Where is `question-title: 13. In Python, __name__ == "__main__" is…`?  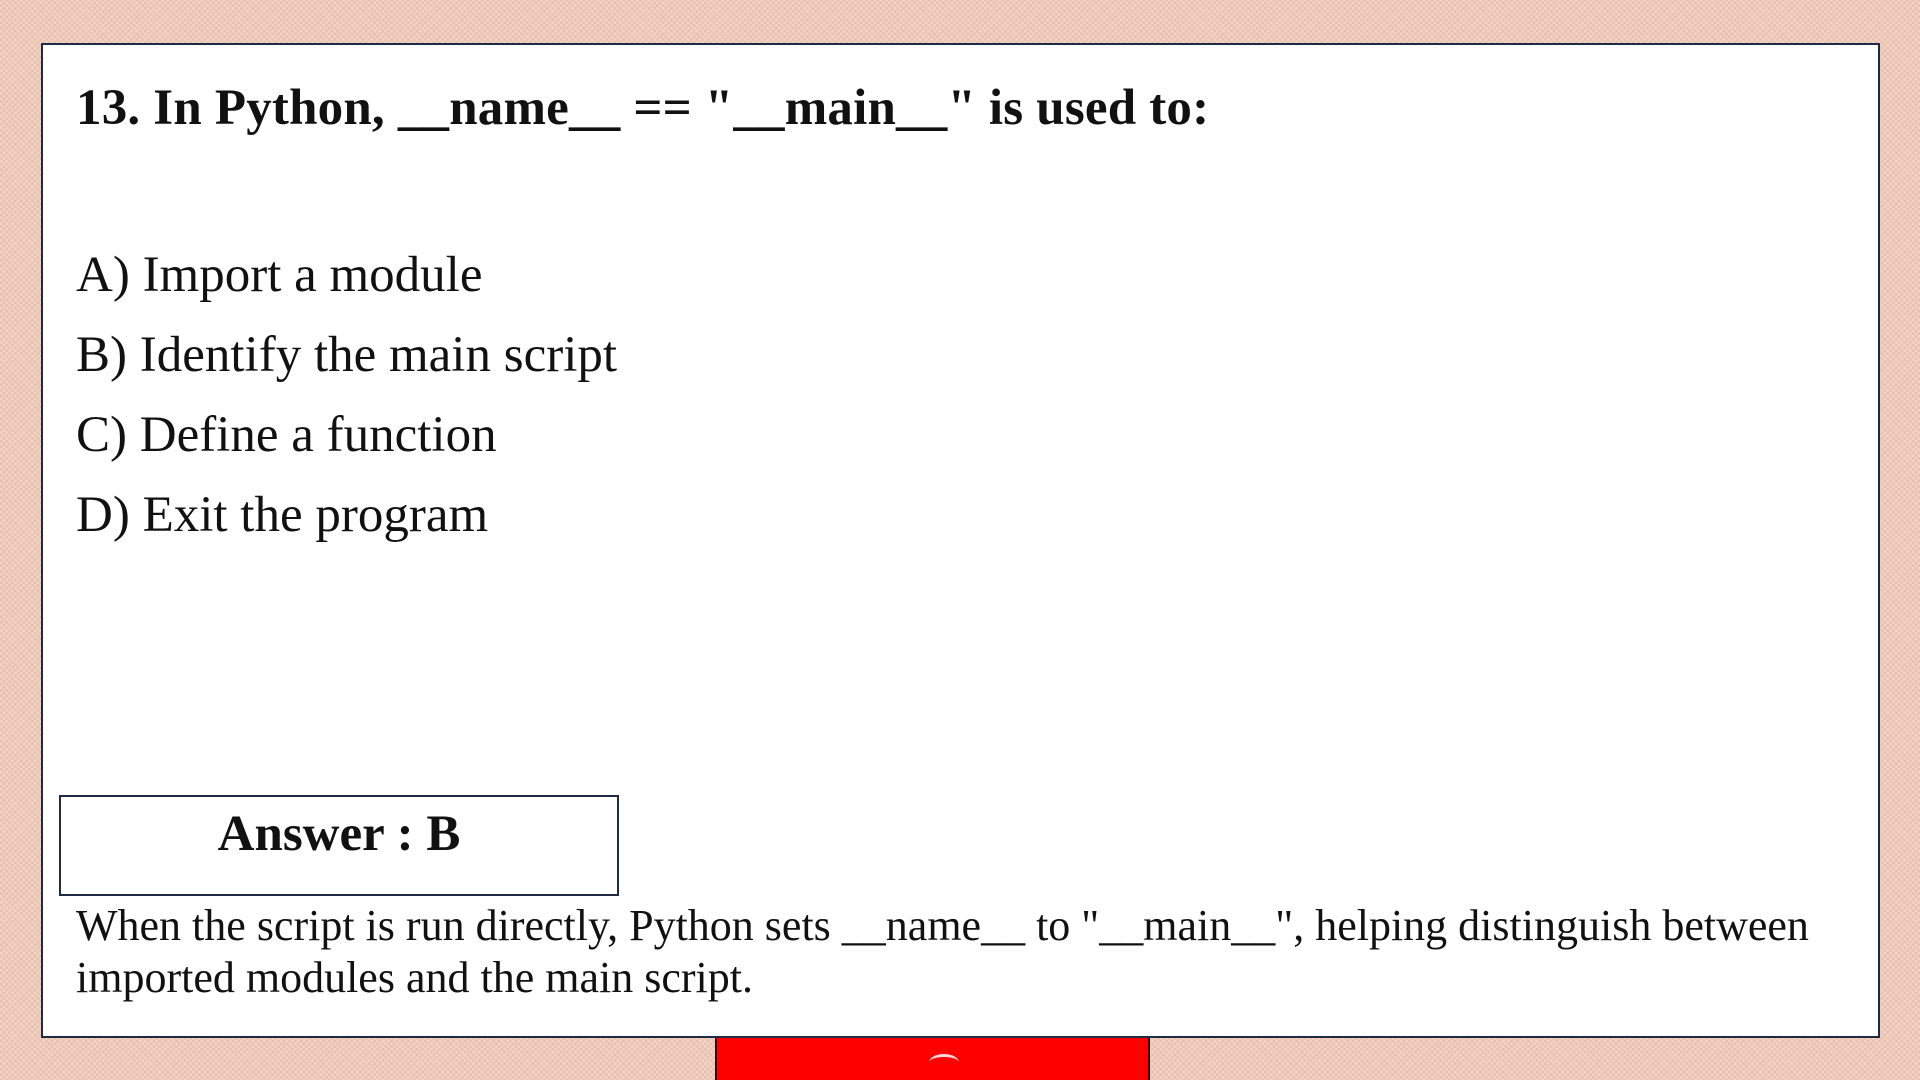 question-title: 13. In Python, __name__ == "__main__" is… is located at coordinates (643, 108).